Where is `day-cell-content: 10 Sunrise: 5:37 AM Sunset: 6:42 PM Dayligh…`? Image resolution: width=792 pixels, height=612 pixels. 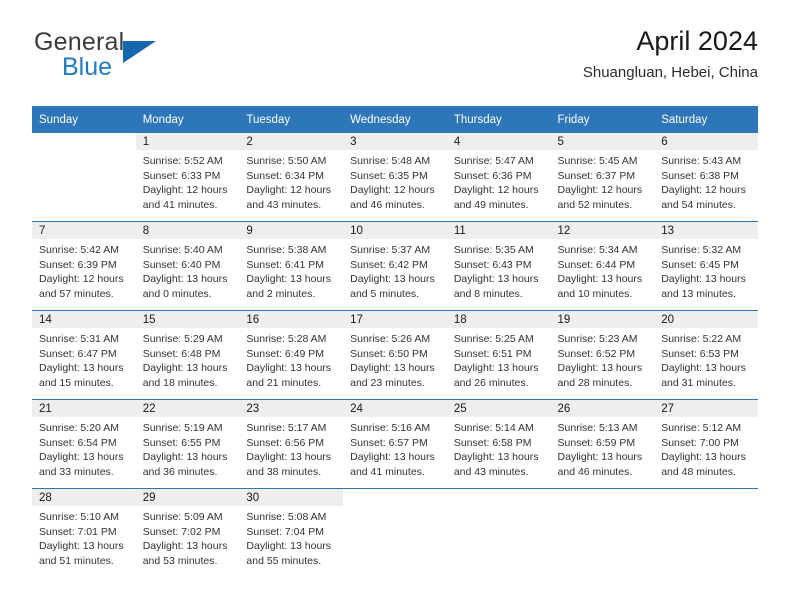
day-cell-content: 10 Sunrise: 5:37 AM Sunset: 6:42 PM Dayligh… is located at coordinates (395, 266).